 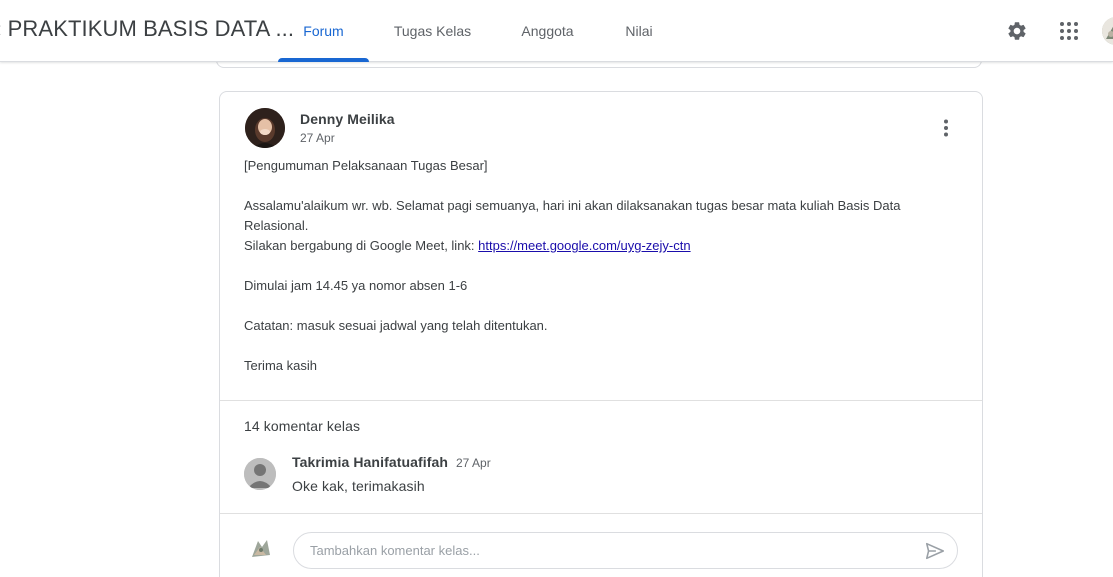 What do you see at coordinates (347, 119) in the screenshot?
I see `author-name: Denny Meilika` at bounding box center [347, 119].